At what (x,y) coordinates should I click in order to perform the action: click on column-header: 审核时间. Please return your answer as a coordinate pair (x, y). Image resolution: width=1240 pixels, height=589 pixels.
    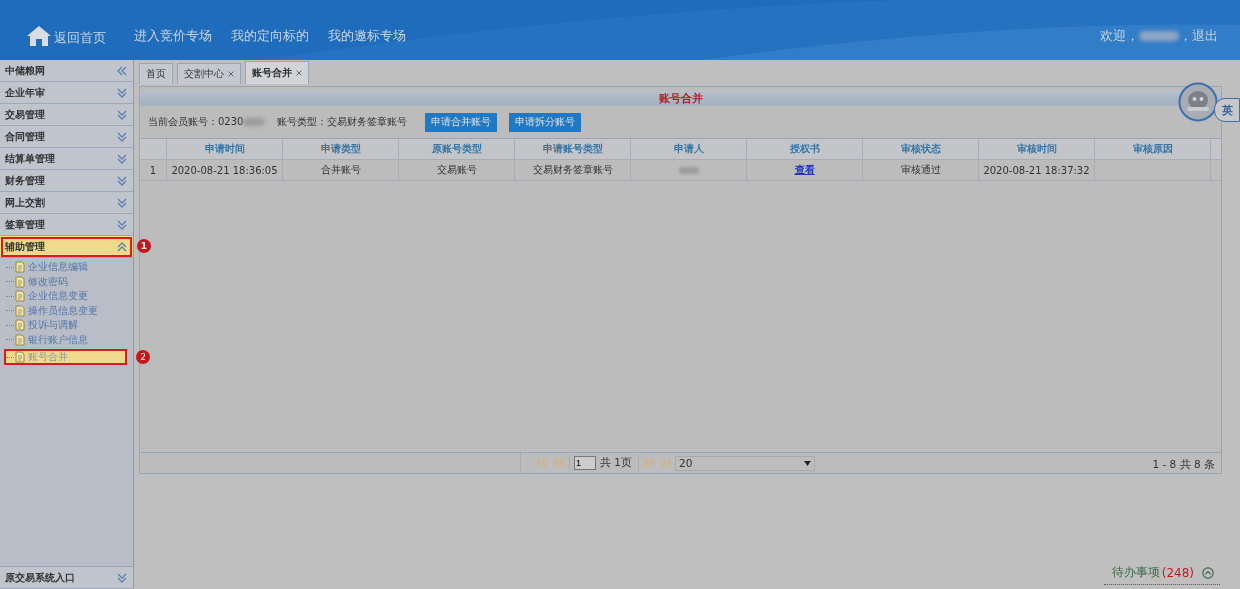
    Looking at the image, I should click on (1037, 149).